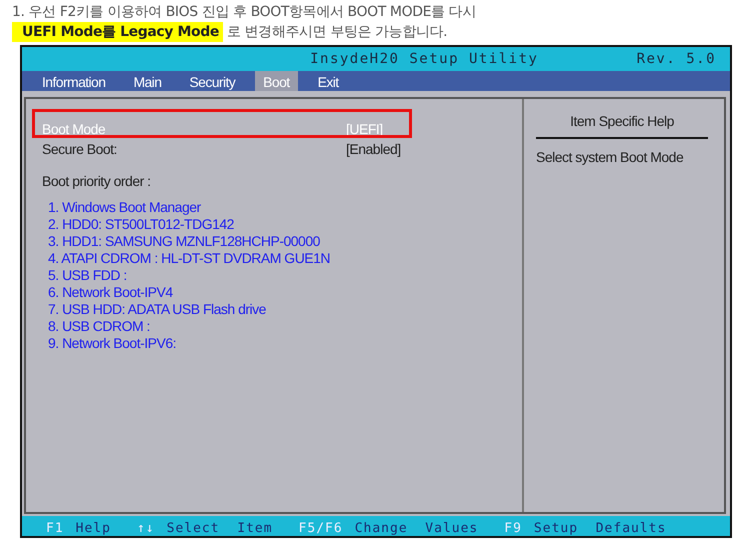  What do you see at coordinates (285, 241) in the screenshot?
I see `boot-device-item: 3. HDD1: SAMSUNG MZNLF128HCHP-00000` at bounding box center [285, 241].